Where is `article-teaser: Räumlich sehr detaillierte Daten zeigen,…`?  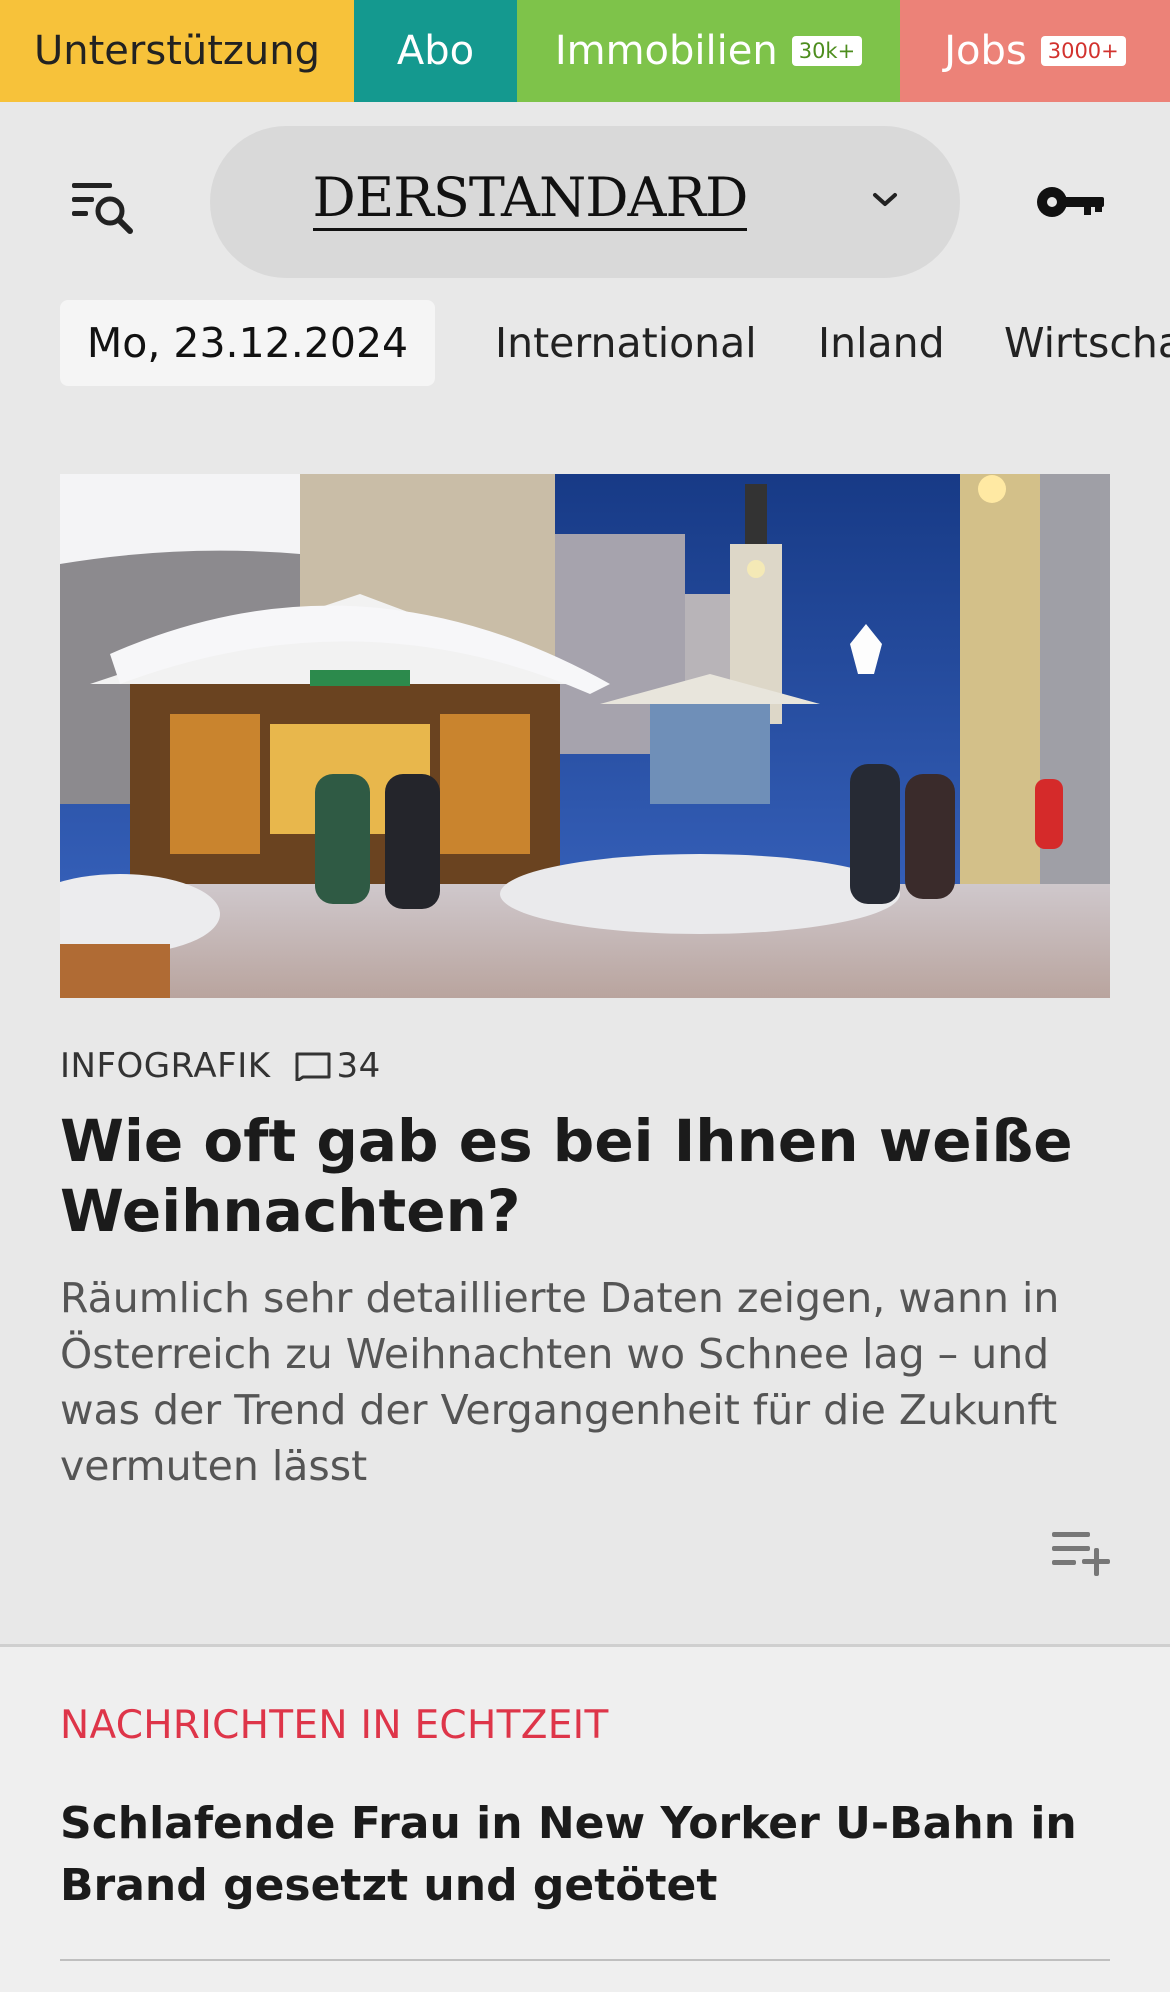 article-teaser: Räumlich sehr detaillierte Daten zeigen,… is located at coordinates (560, 1382).